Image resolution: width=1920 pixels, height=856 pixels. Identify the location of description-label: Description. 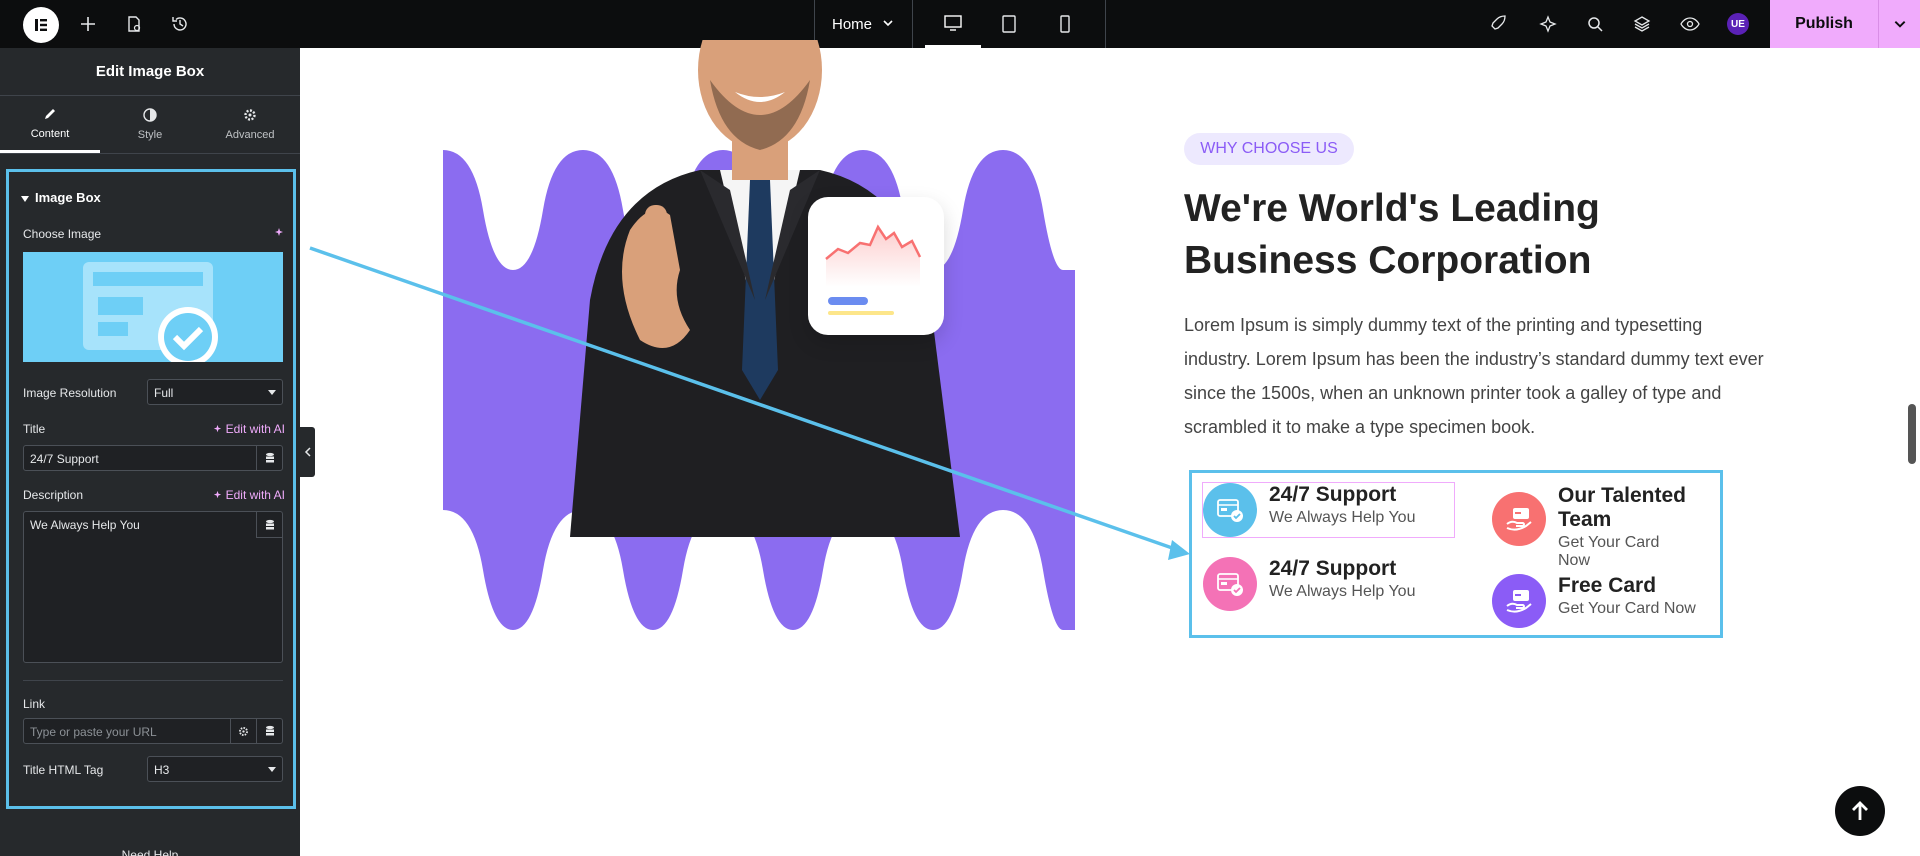
(53, 495).